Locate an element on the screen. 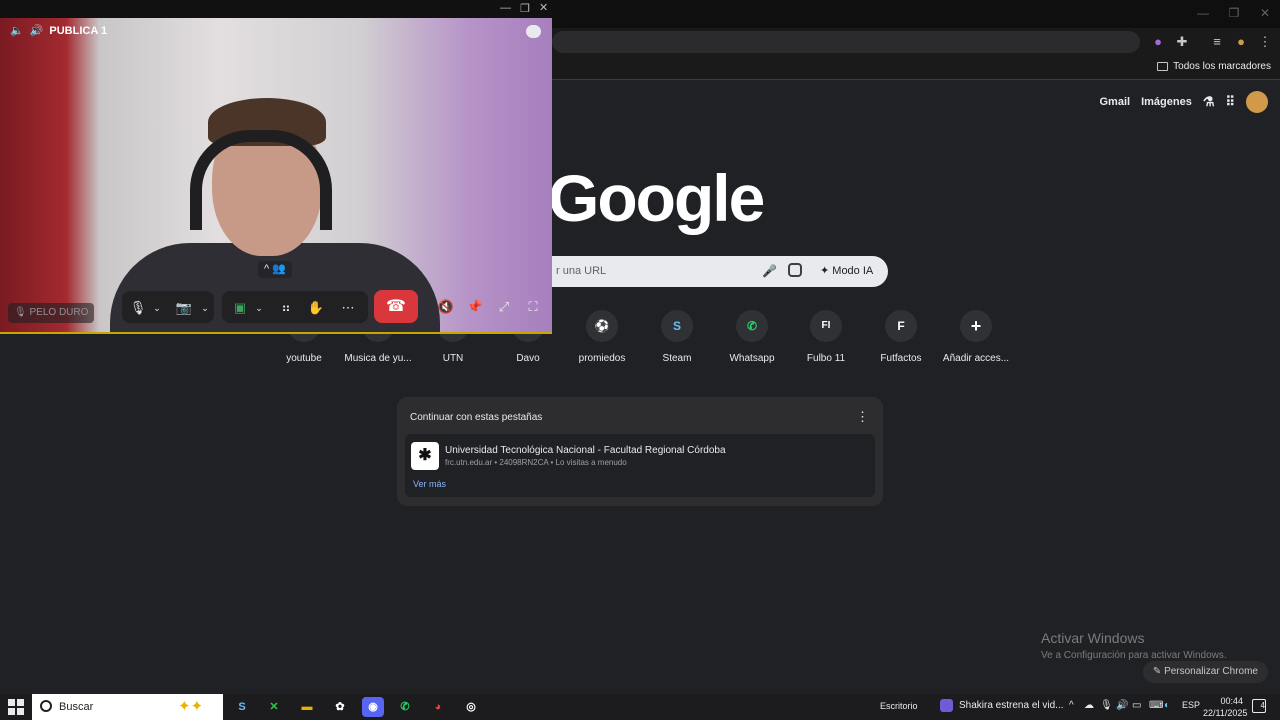 Image resolution: width=1280 pixels, height=720 pixels. sparkle-icon: ✦ is located at coordinates (826, 271).